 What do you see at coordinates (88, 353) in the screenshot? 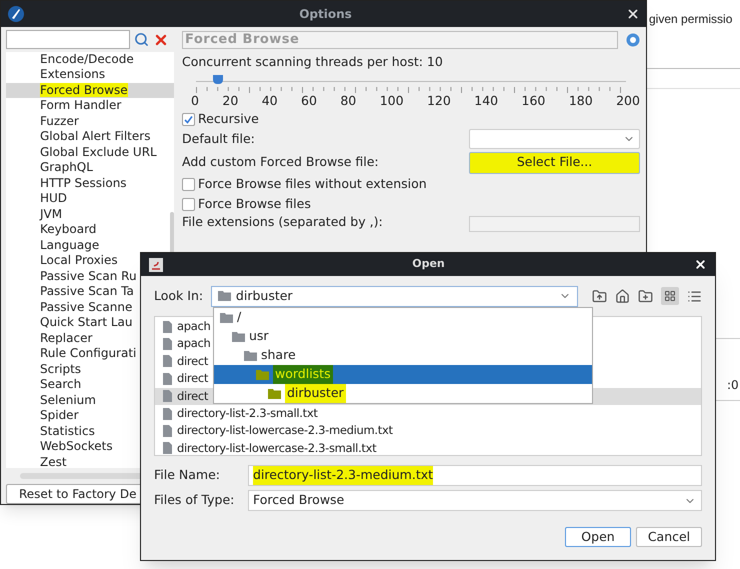
I see `tree-item-label: Rule Configurati` at bounding box center [88, 353].